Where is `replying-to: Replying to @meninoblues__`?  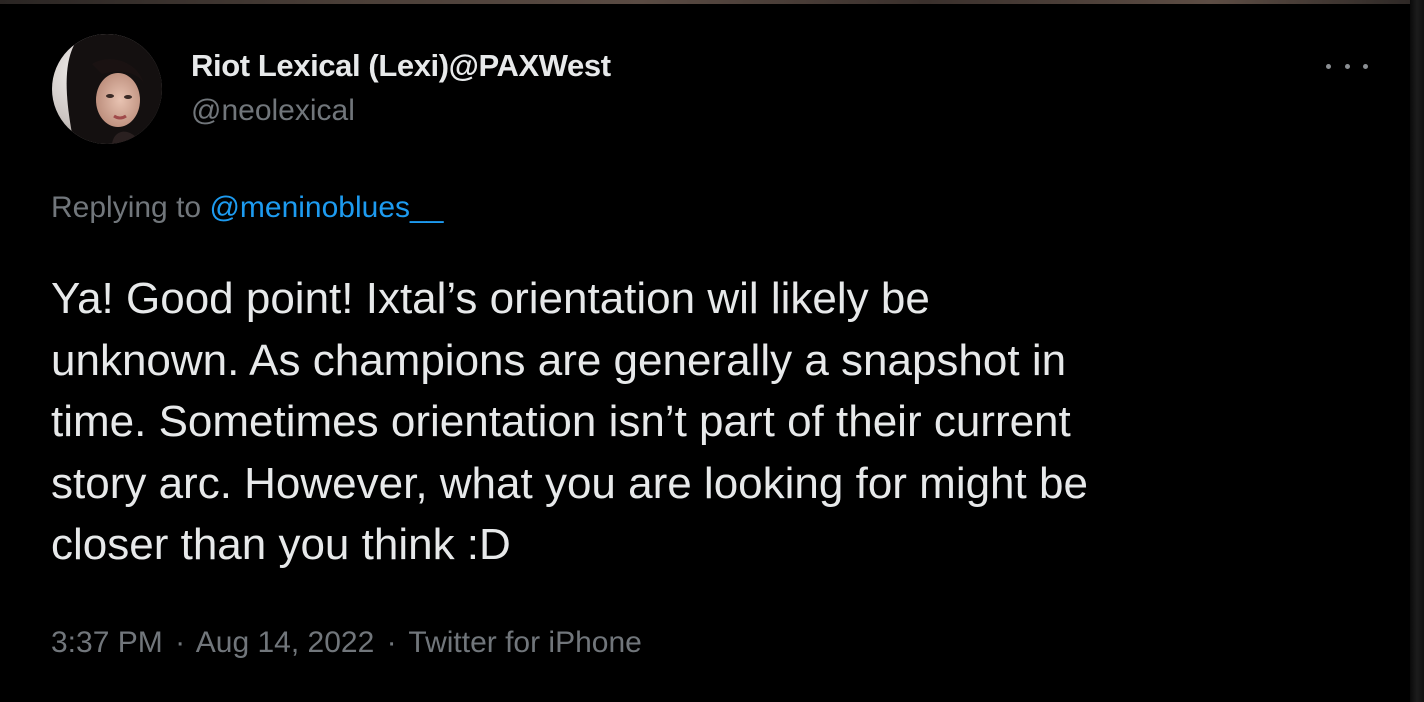 replying-to: Replying to @meninoblues__ is located at coordinates (247, 208).